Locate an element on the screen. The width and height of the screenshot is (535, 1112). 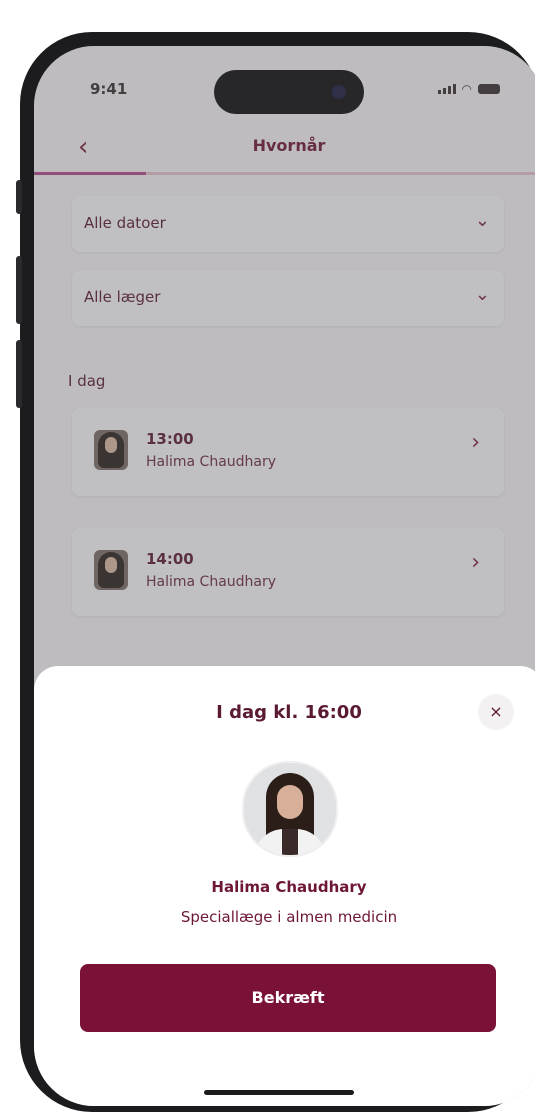
doctor-specialty: Speciallæge i almen medicin is located at coordinates (289, 917).